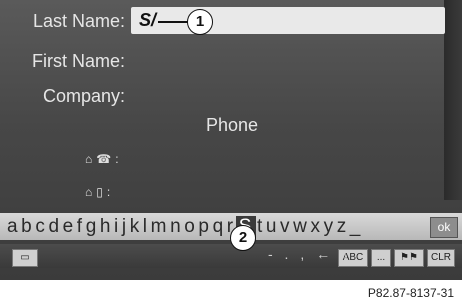  I want to click on key-p: p, so click(204, 227).